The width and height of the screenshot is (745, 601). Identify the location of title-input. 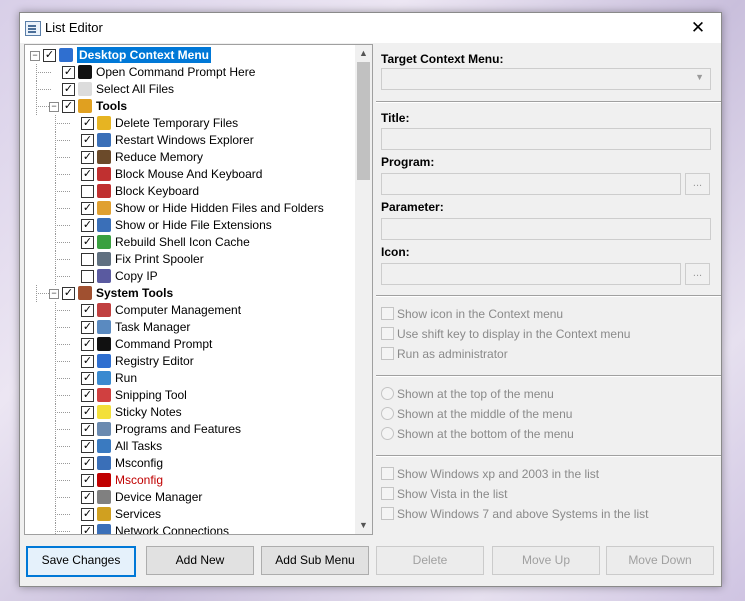
(546, 139).